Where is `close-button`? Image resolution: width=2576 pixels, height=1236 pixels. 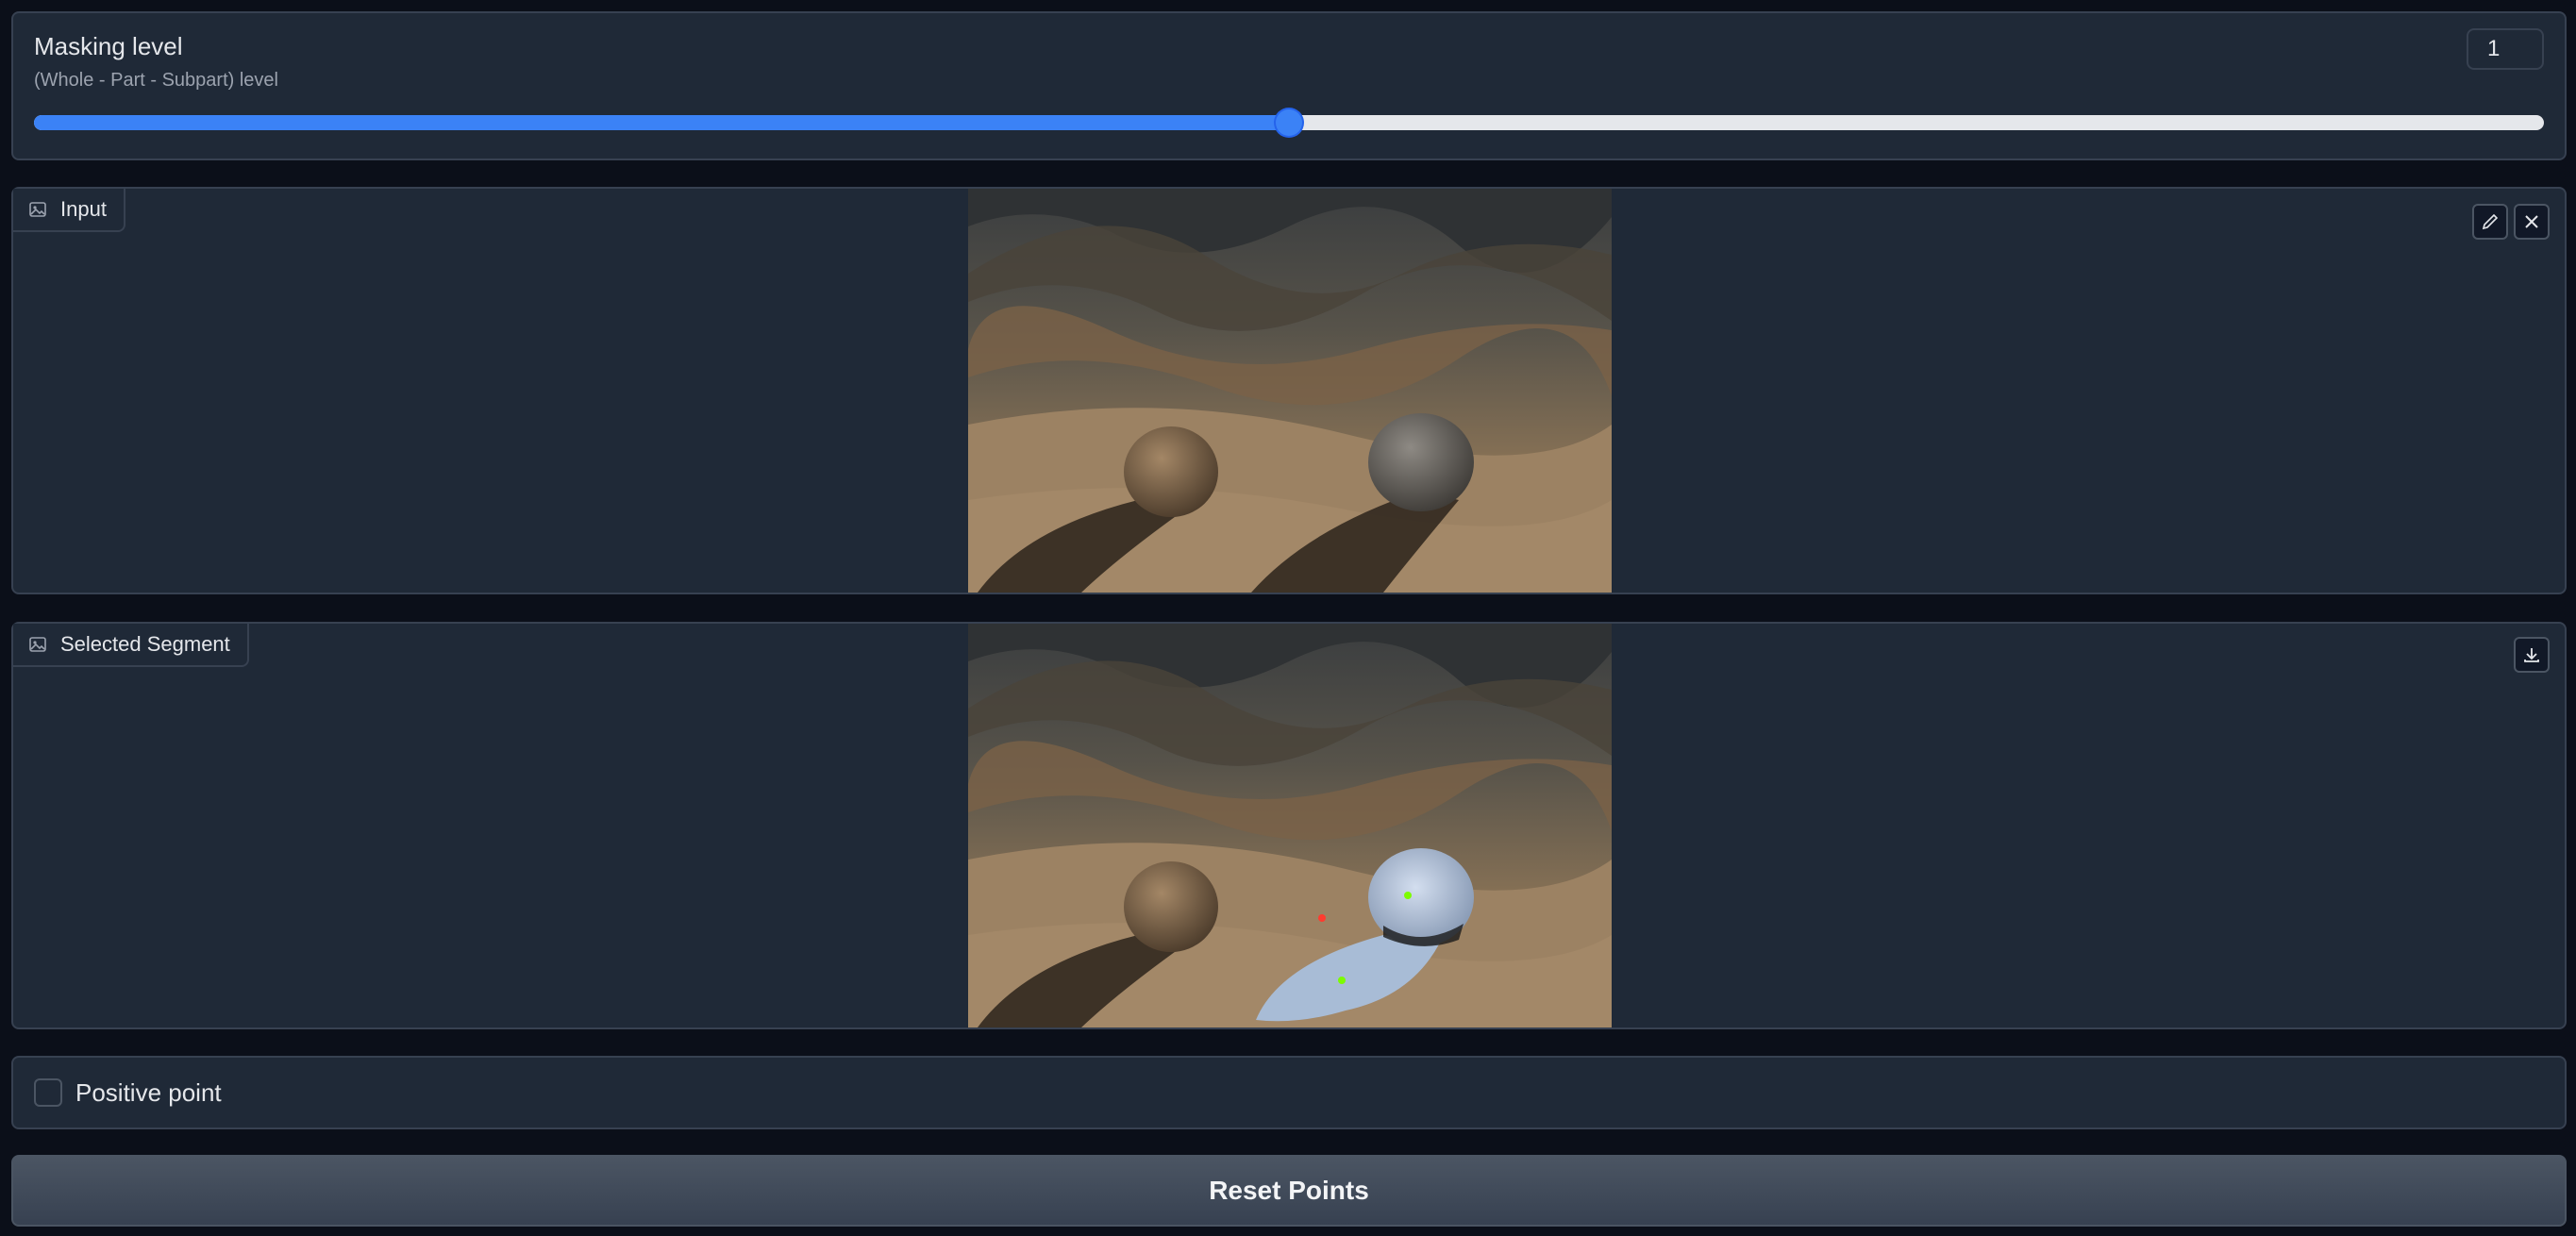 close-button is located at coordinates (2532, 222).